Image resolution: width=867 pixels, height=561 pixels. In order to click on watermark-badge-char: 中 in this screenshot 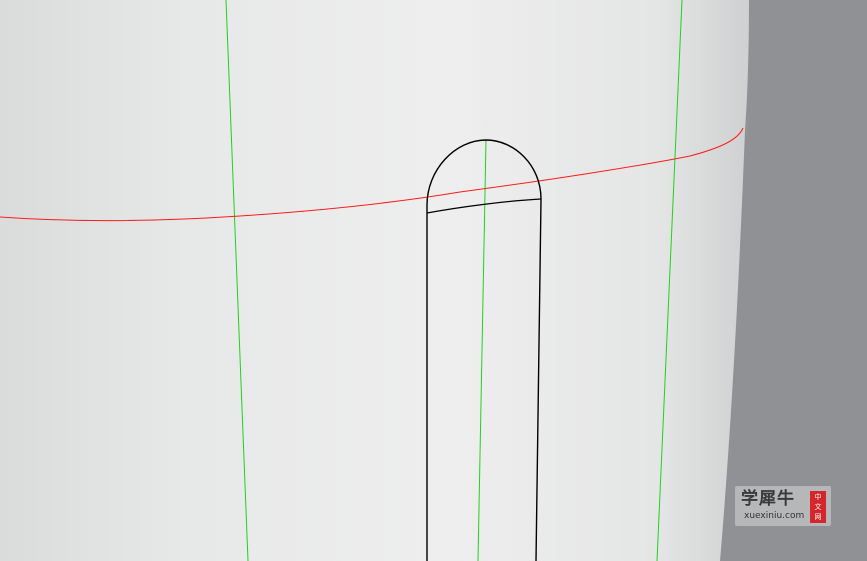, I will do `click(818, 497)`.